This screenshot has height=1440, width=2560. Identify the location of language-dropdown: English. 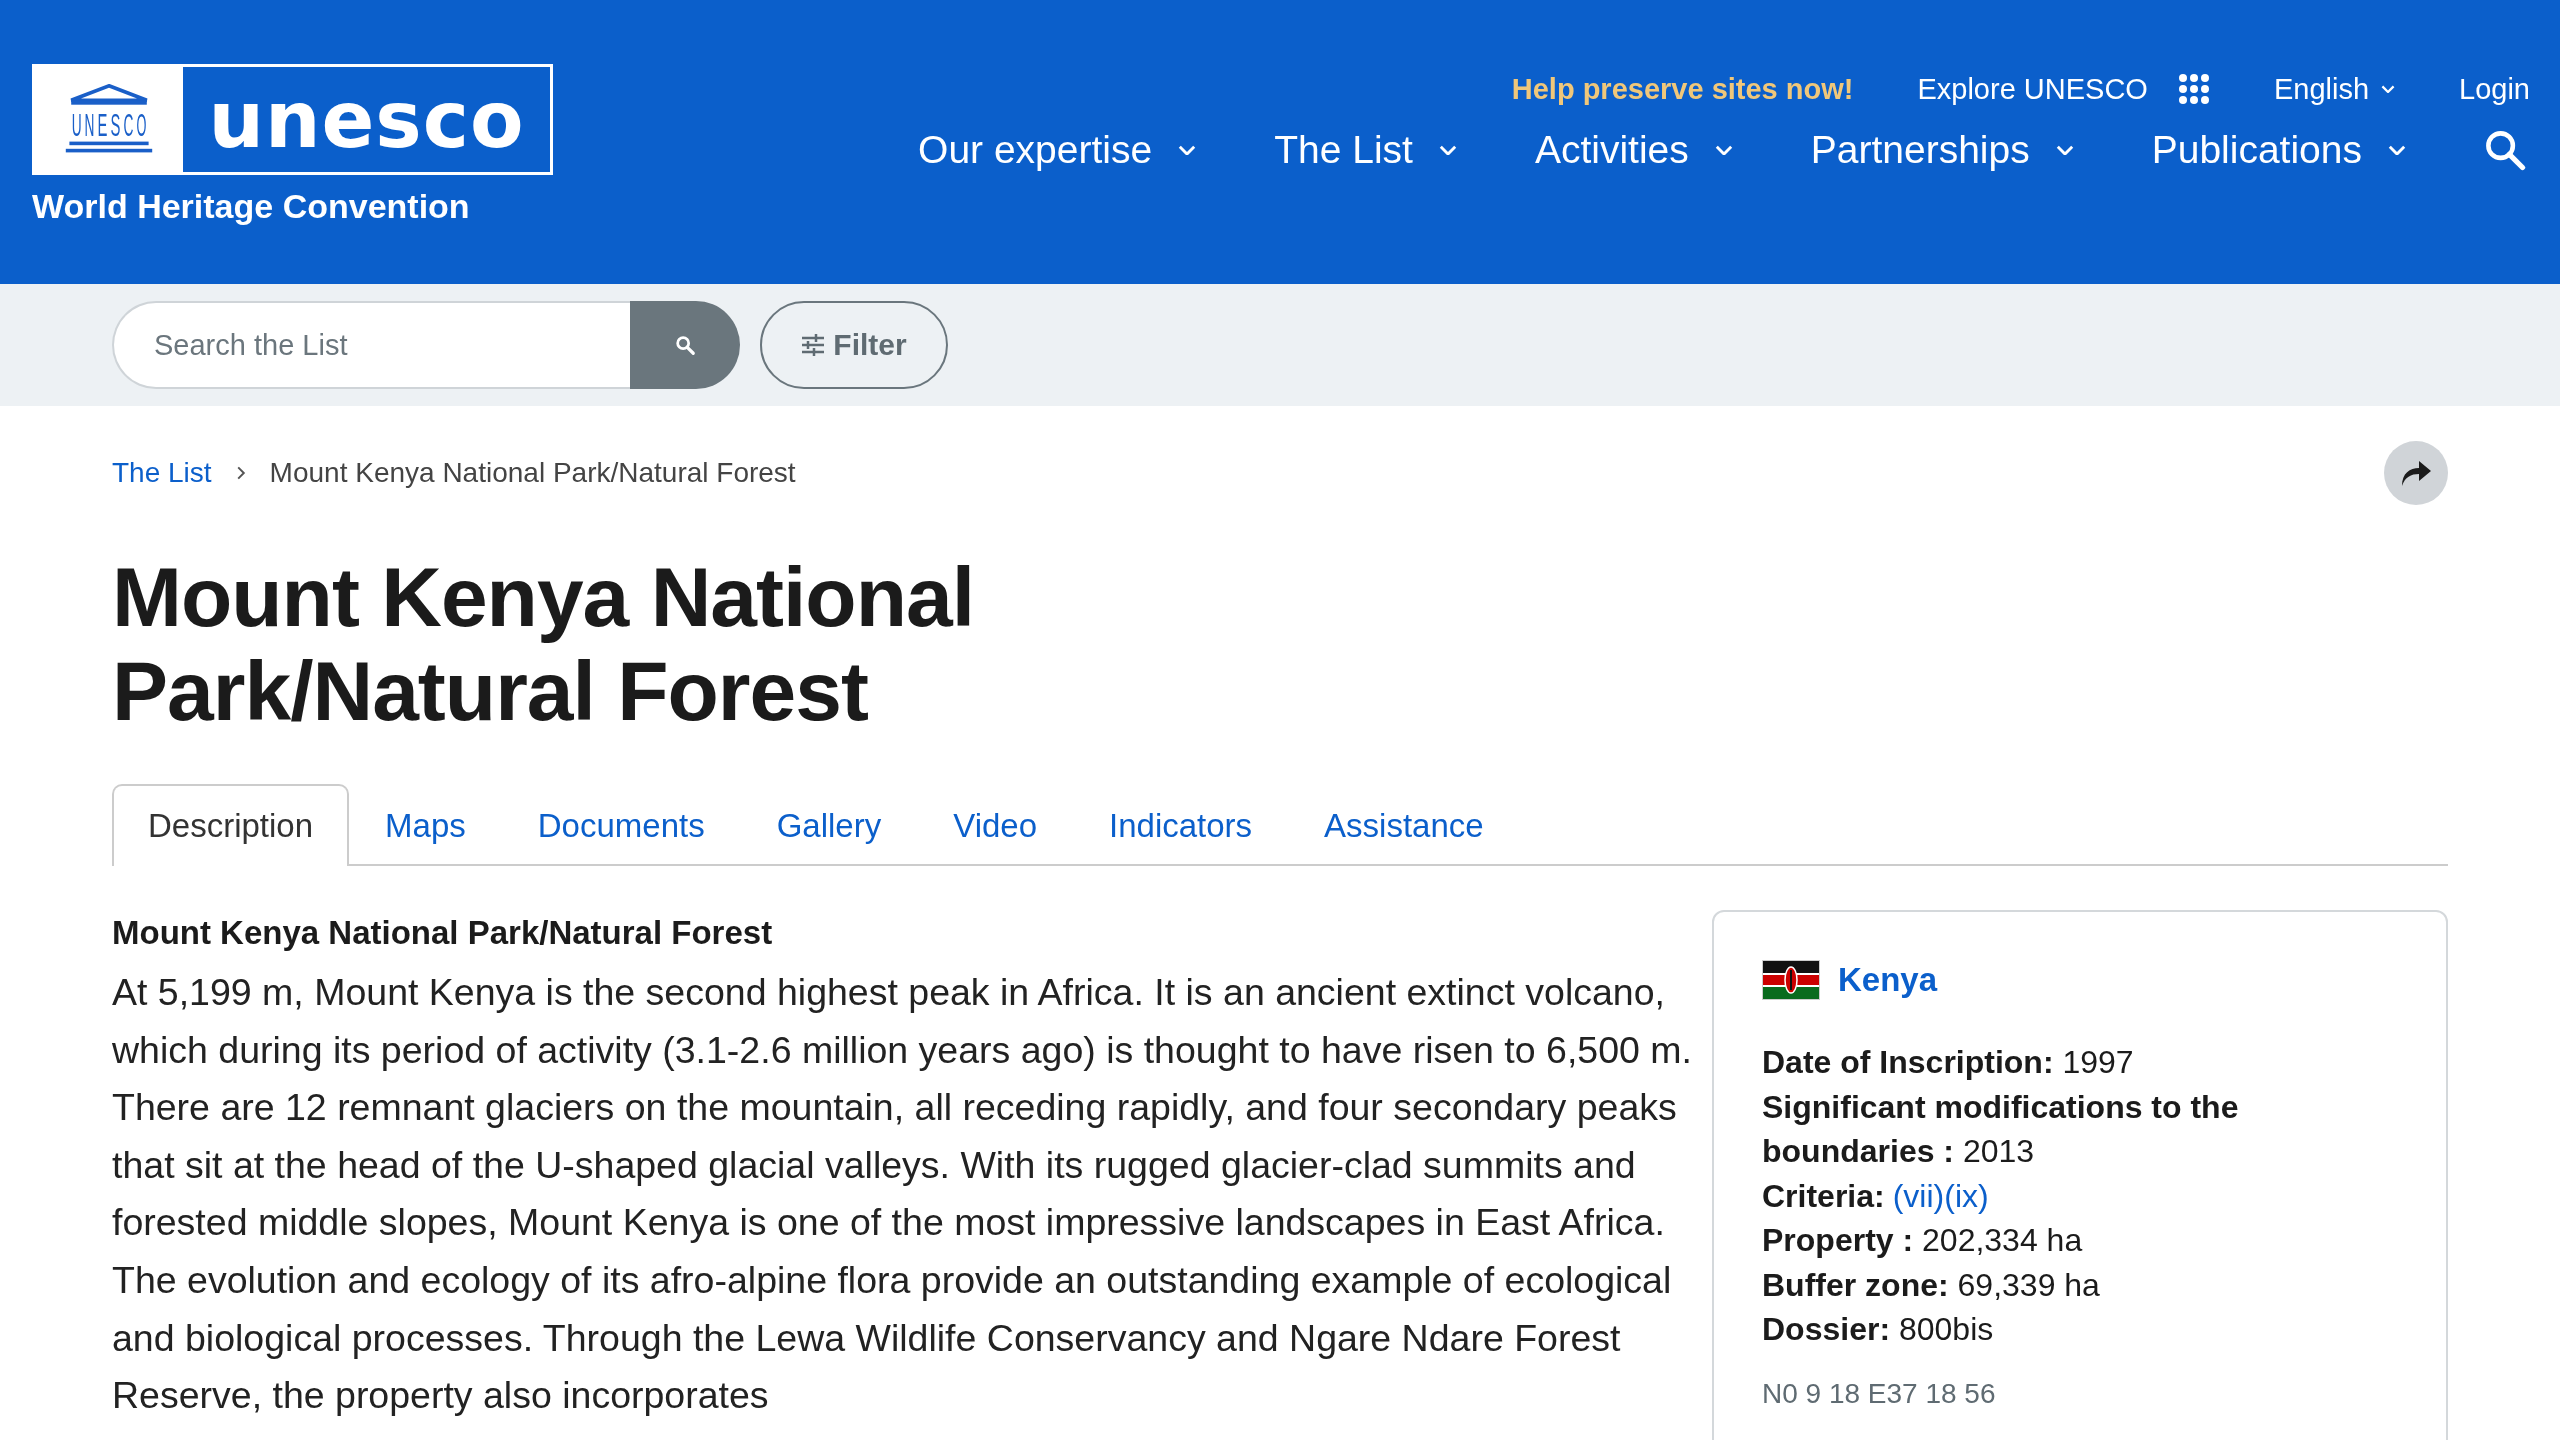
(2334, 89).